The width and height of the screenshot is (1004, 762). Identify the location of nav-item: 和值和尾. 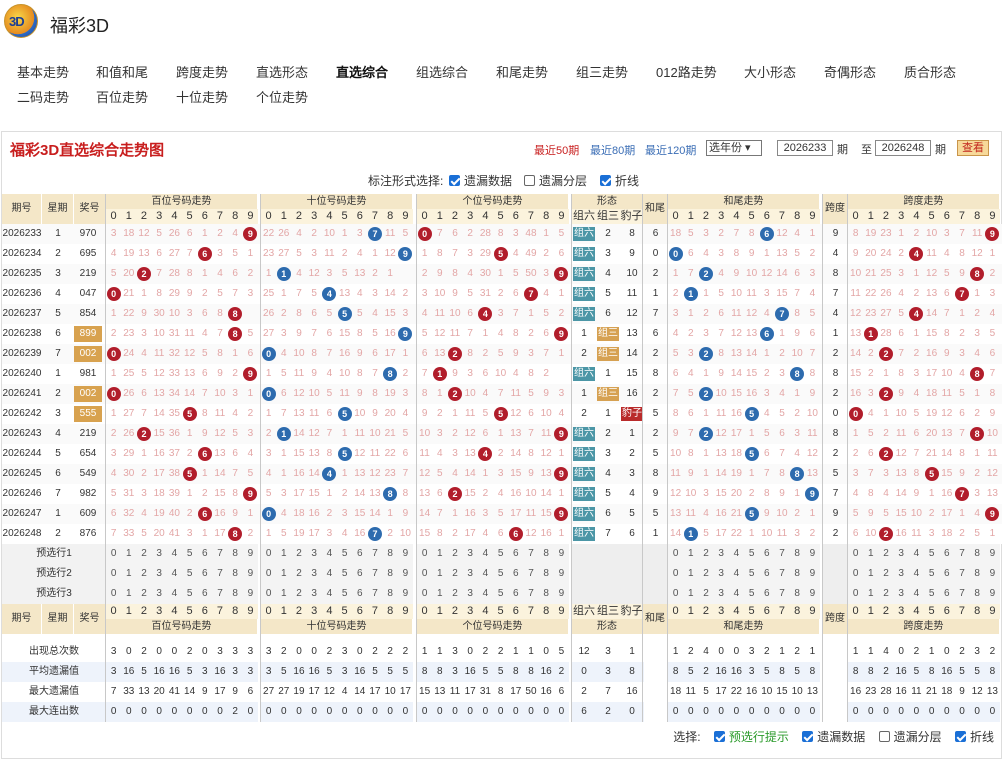
(122, 71).